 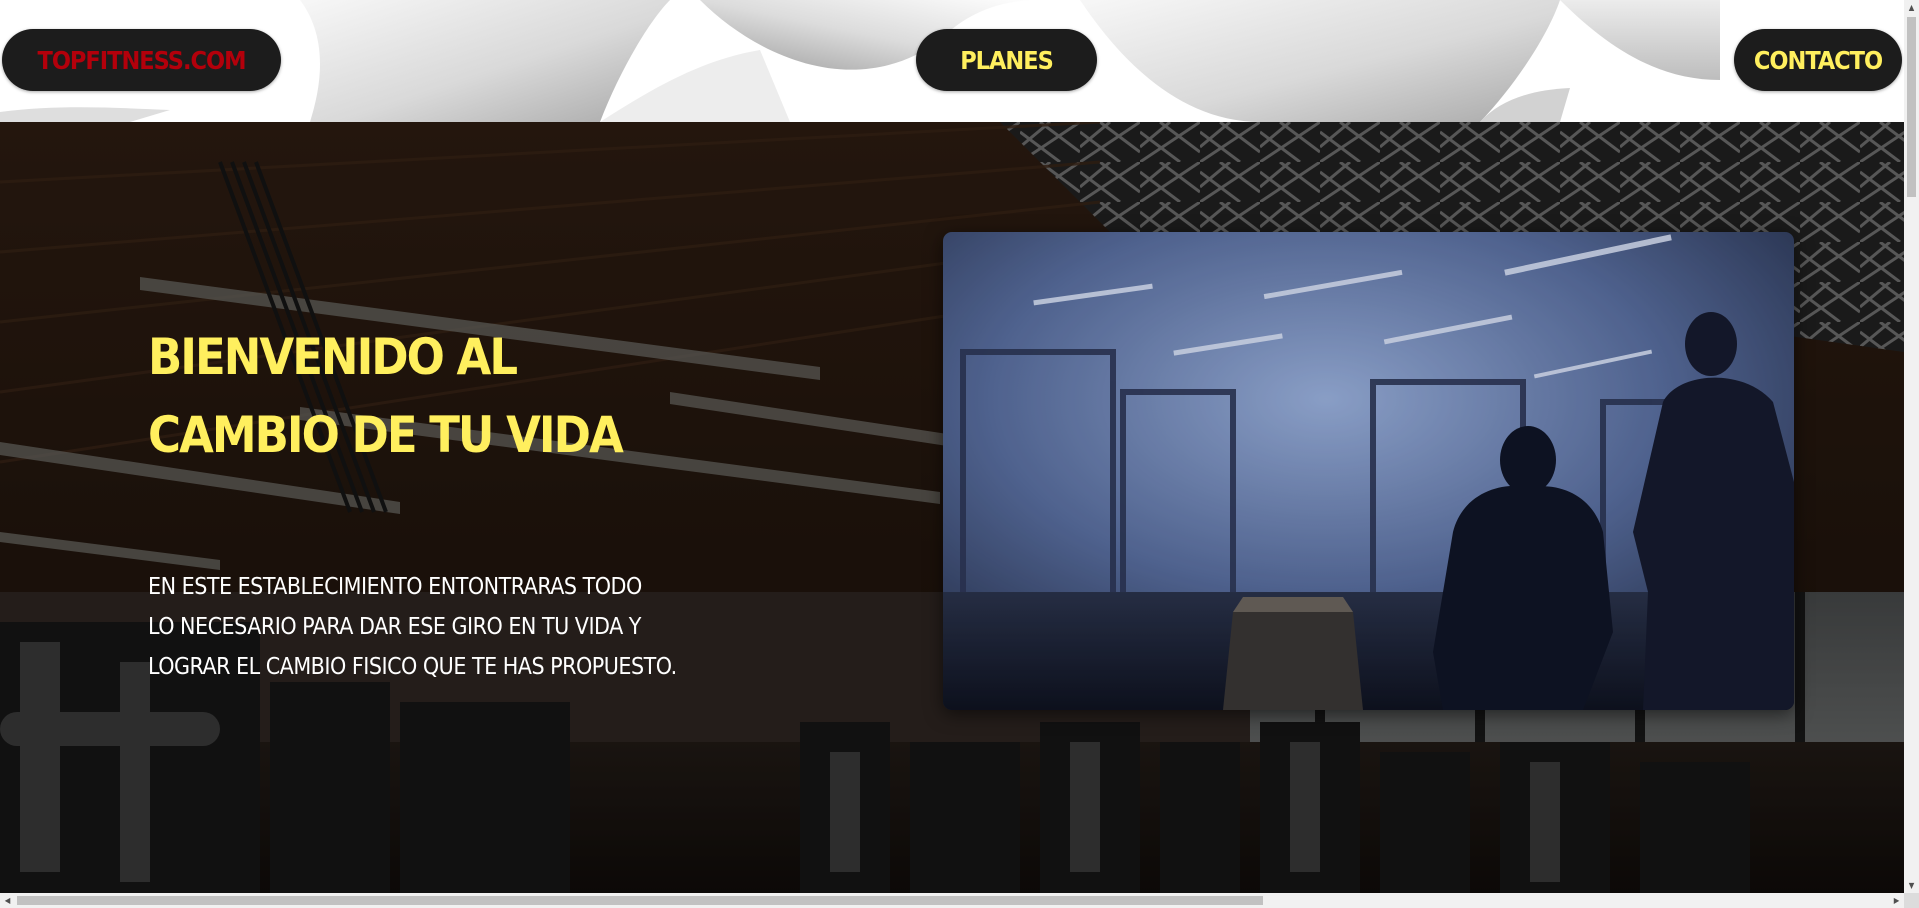 What do you see at coordinates (1911, 107) in the screenshot?
I see `vertical-scroll-thumb` at bounding box center [1911, 107].